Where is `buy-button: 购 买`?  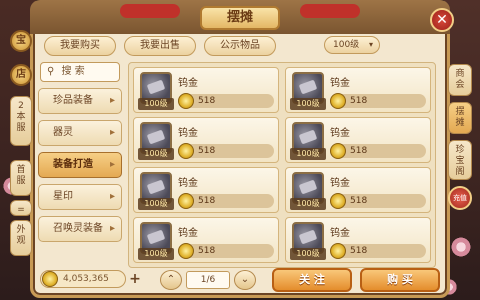 buy-button: 购 买 is located at coordinates (400, 280).